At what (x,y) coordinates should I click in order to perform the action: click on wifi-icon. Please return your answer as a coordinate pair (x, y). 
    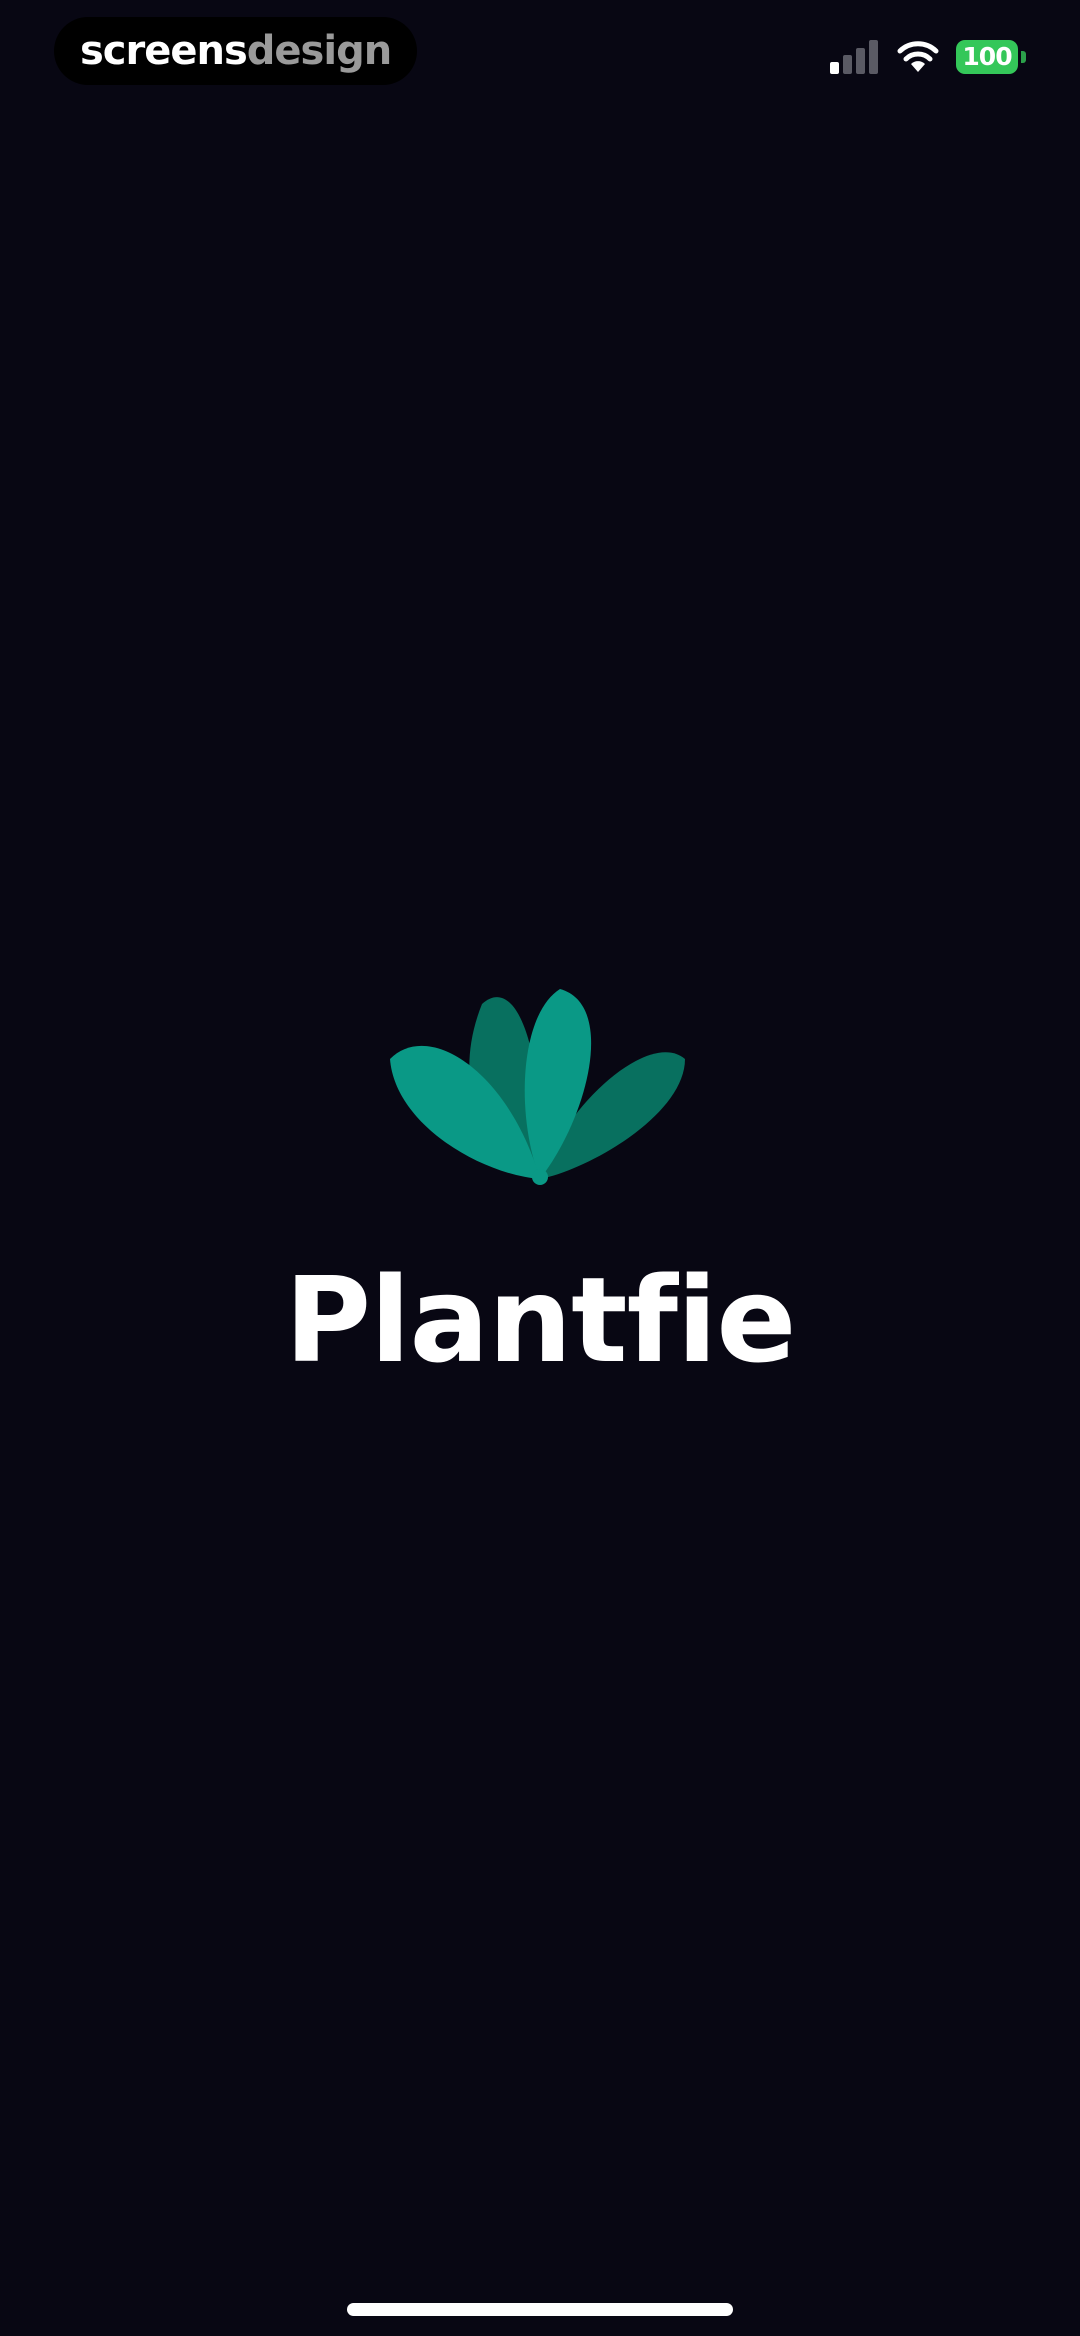
    Looking at the image, I should click on (918, 56).